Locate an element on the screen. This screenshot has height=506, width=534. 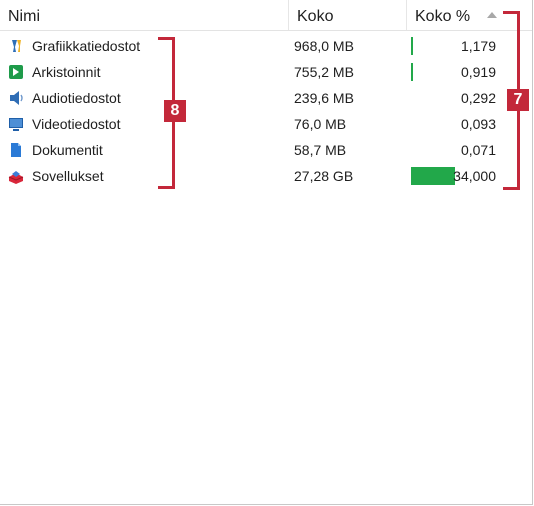
list-item-percent: 34,000 is located at coordinates (474, 176).